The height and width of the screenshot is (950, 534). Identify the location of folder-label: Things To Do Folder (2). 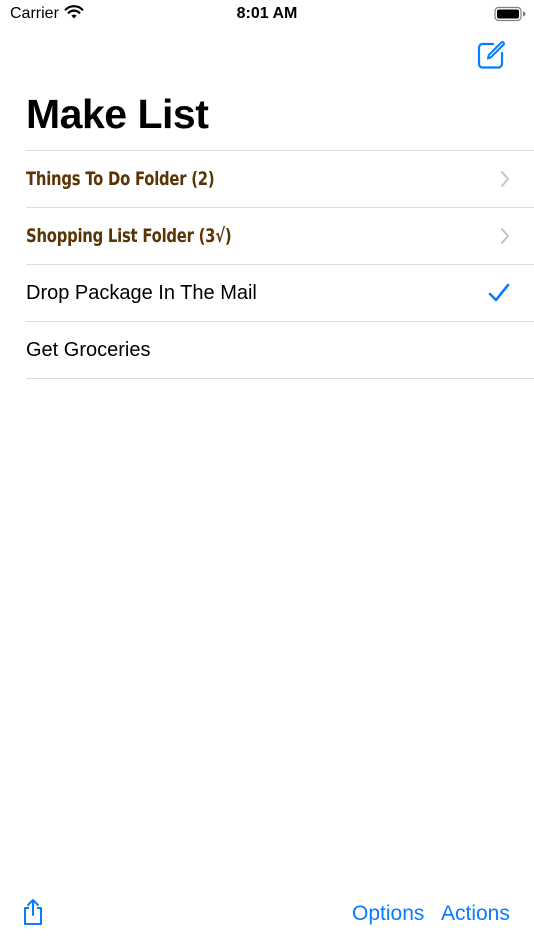
(120, 179).